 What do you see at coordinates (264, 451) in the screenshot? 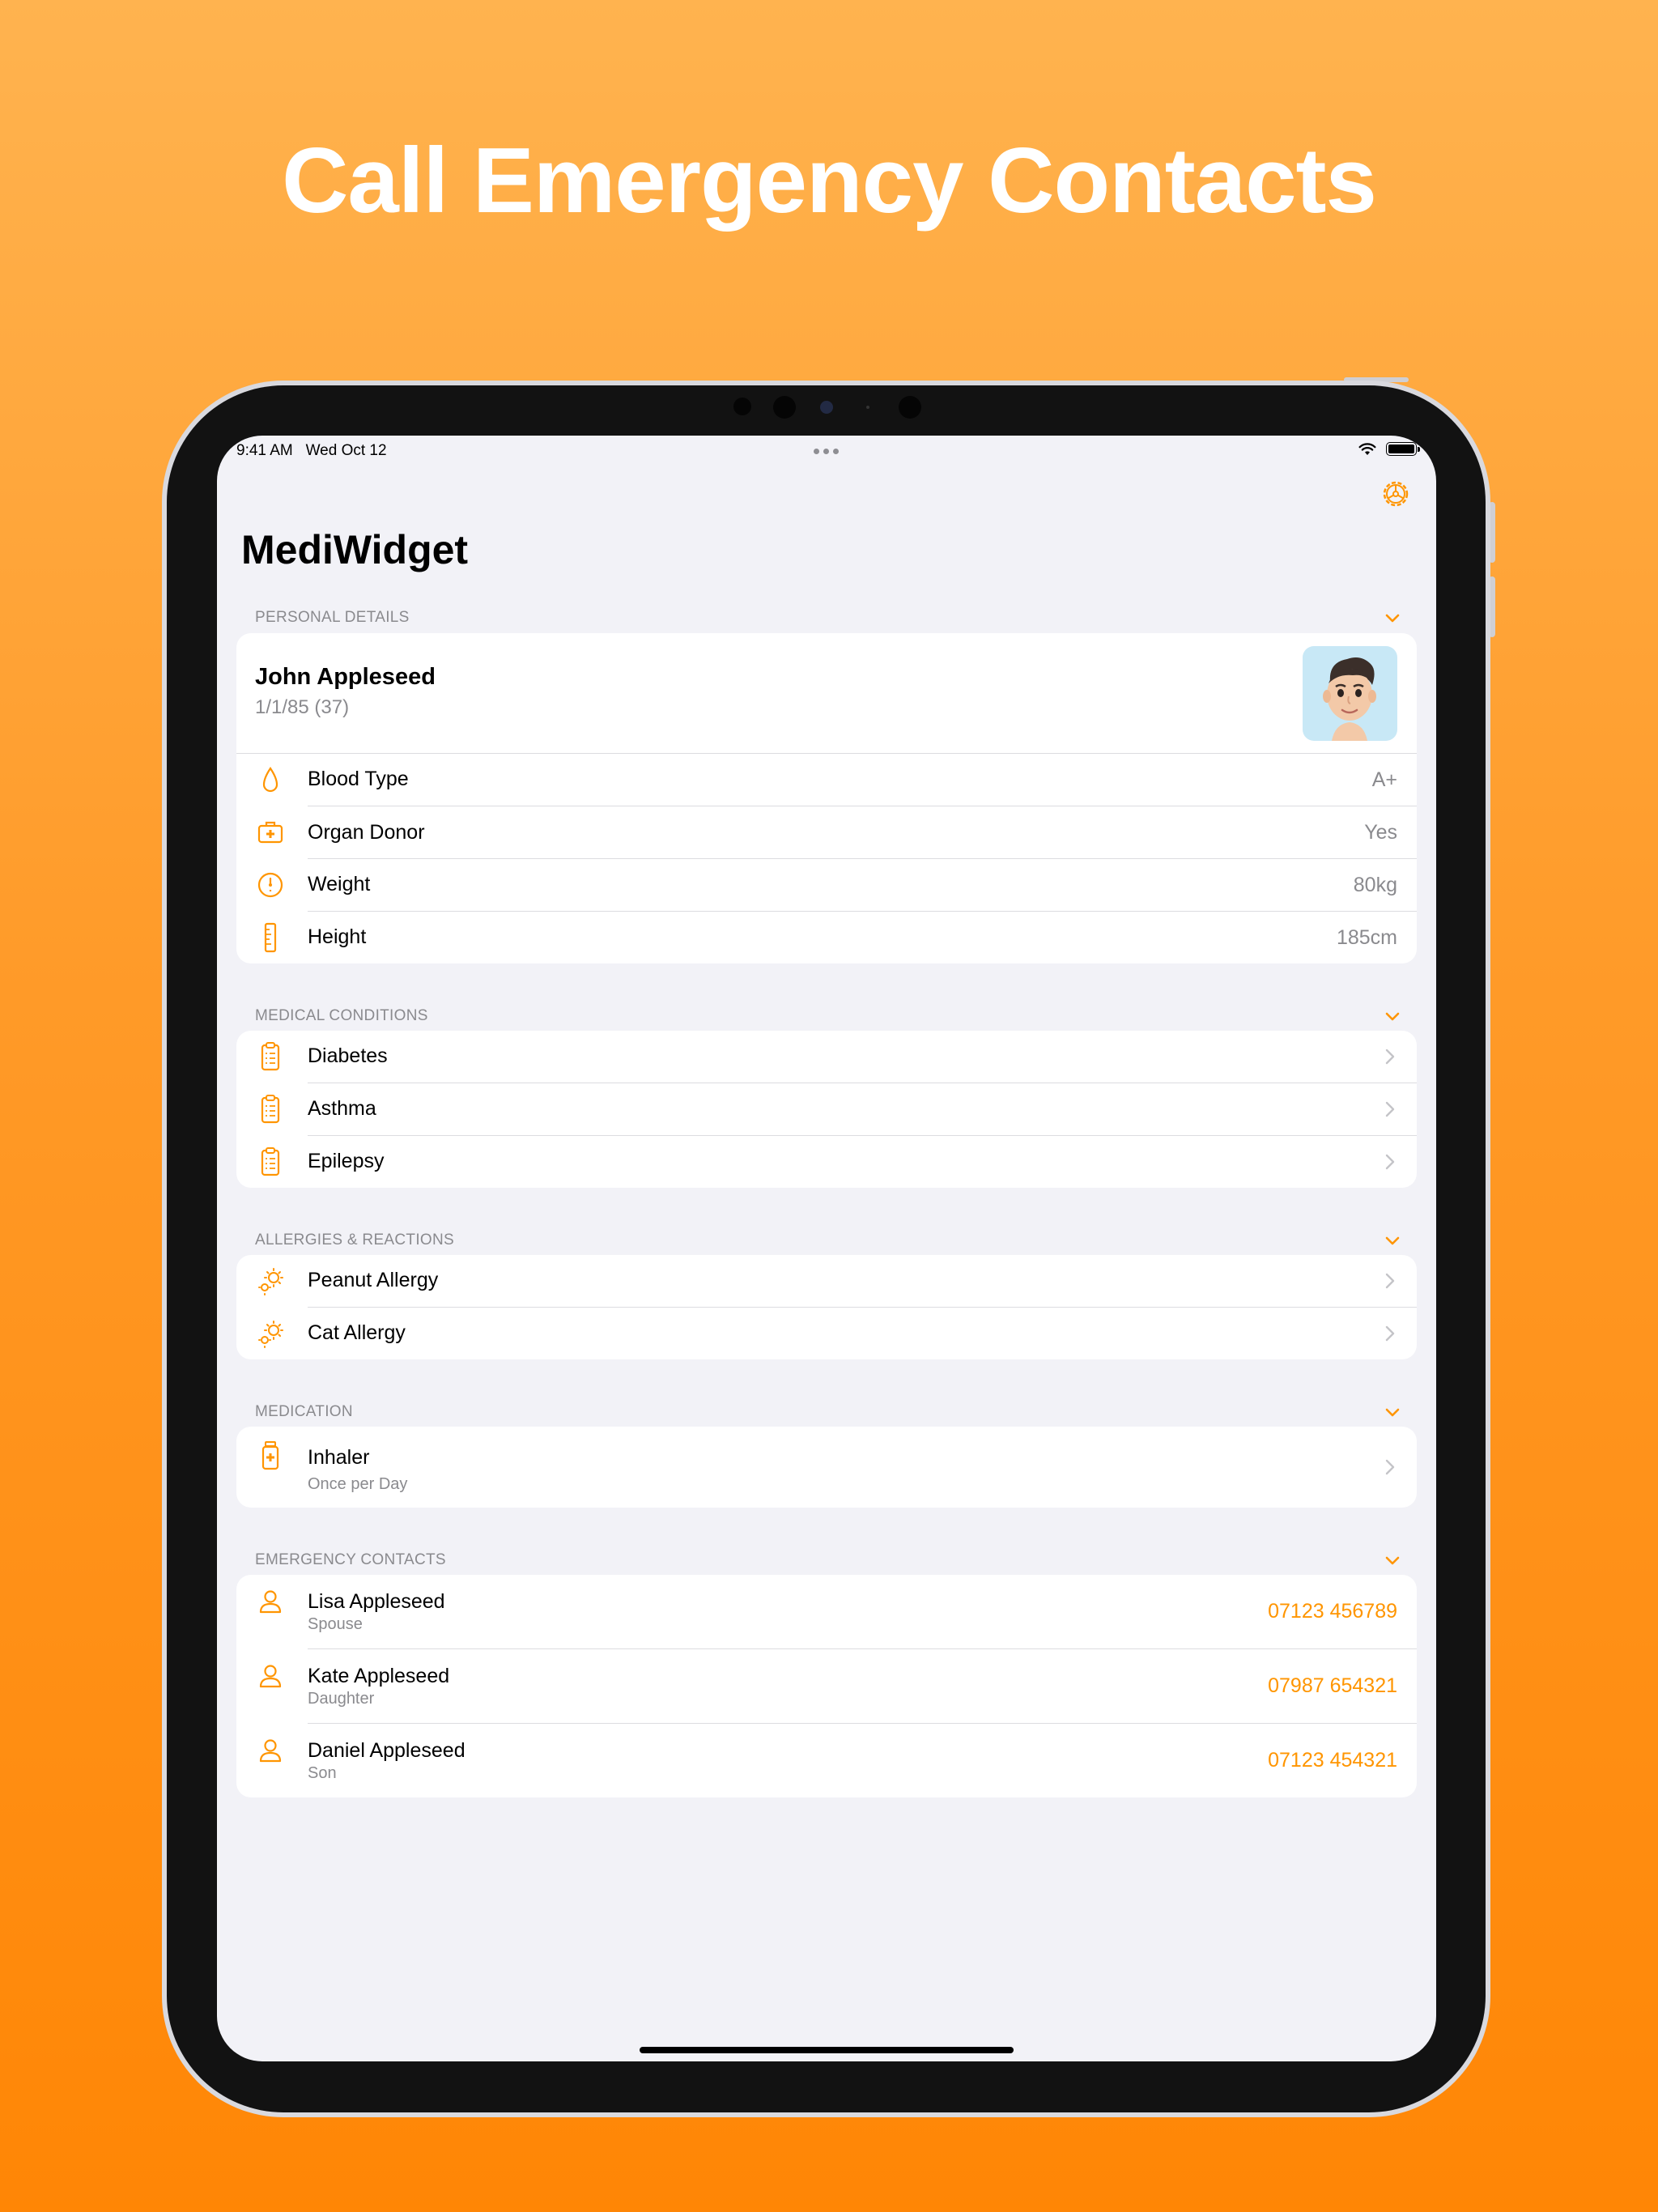
I see `status-clock: 9:41 AM` at bounding box center [264, 451].